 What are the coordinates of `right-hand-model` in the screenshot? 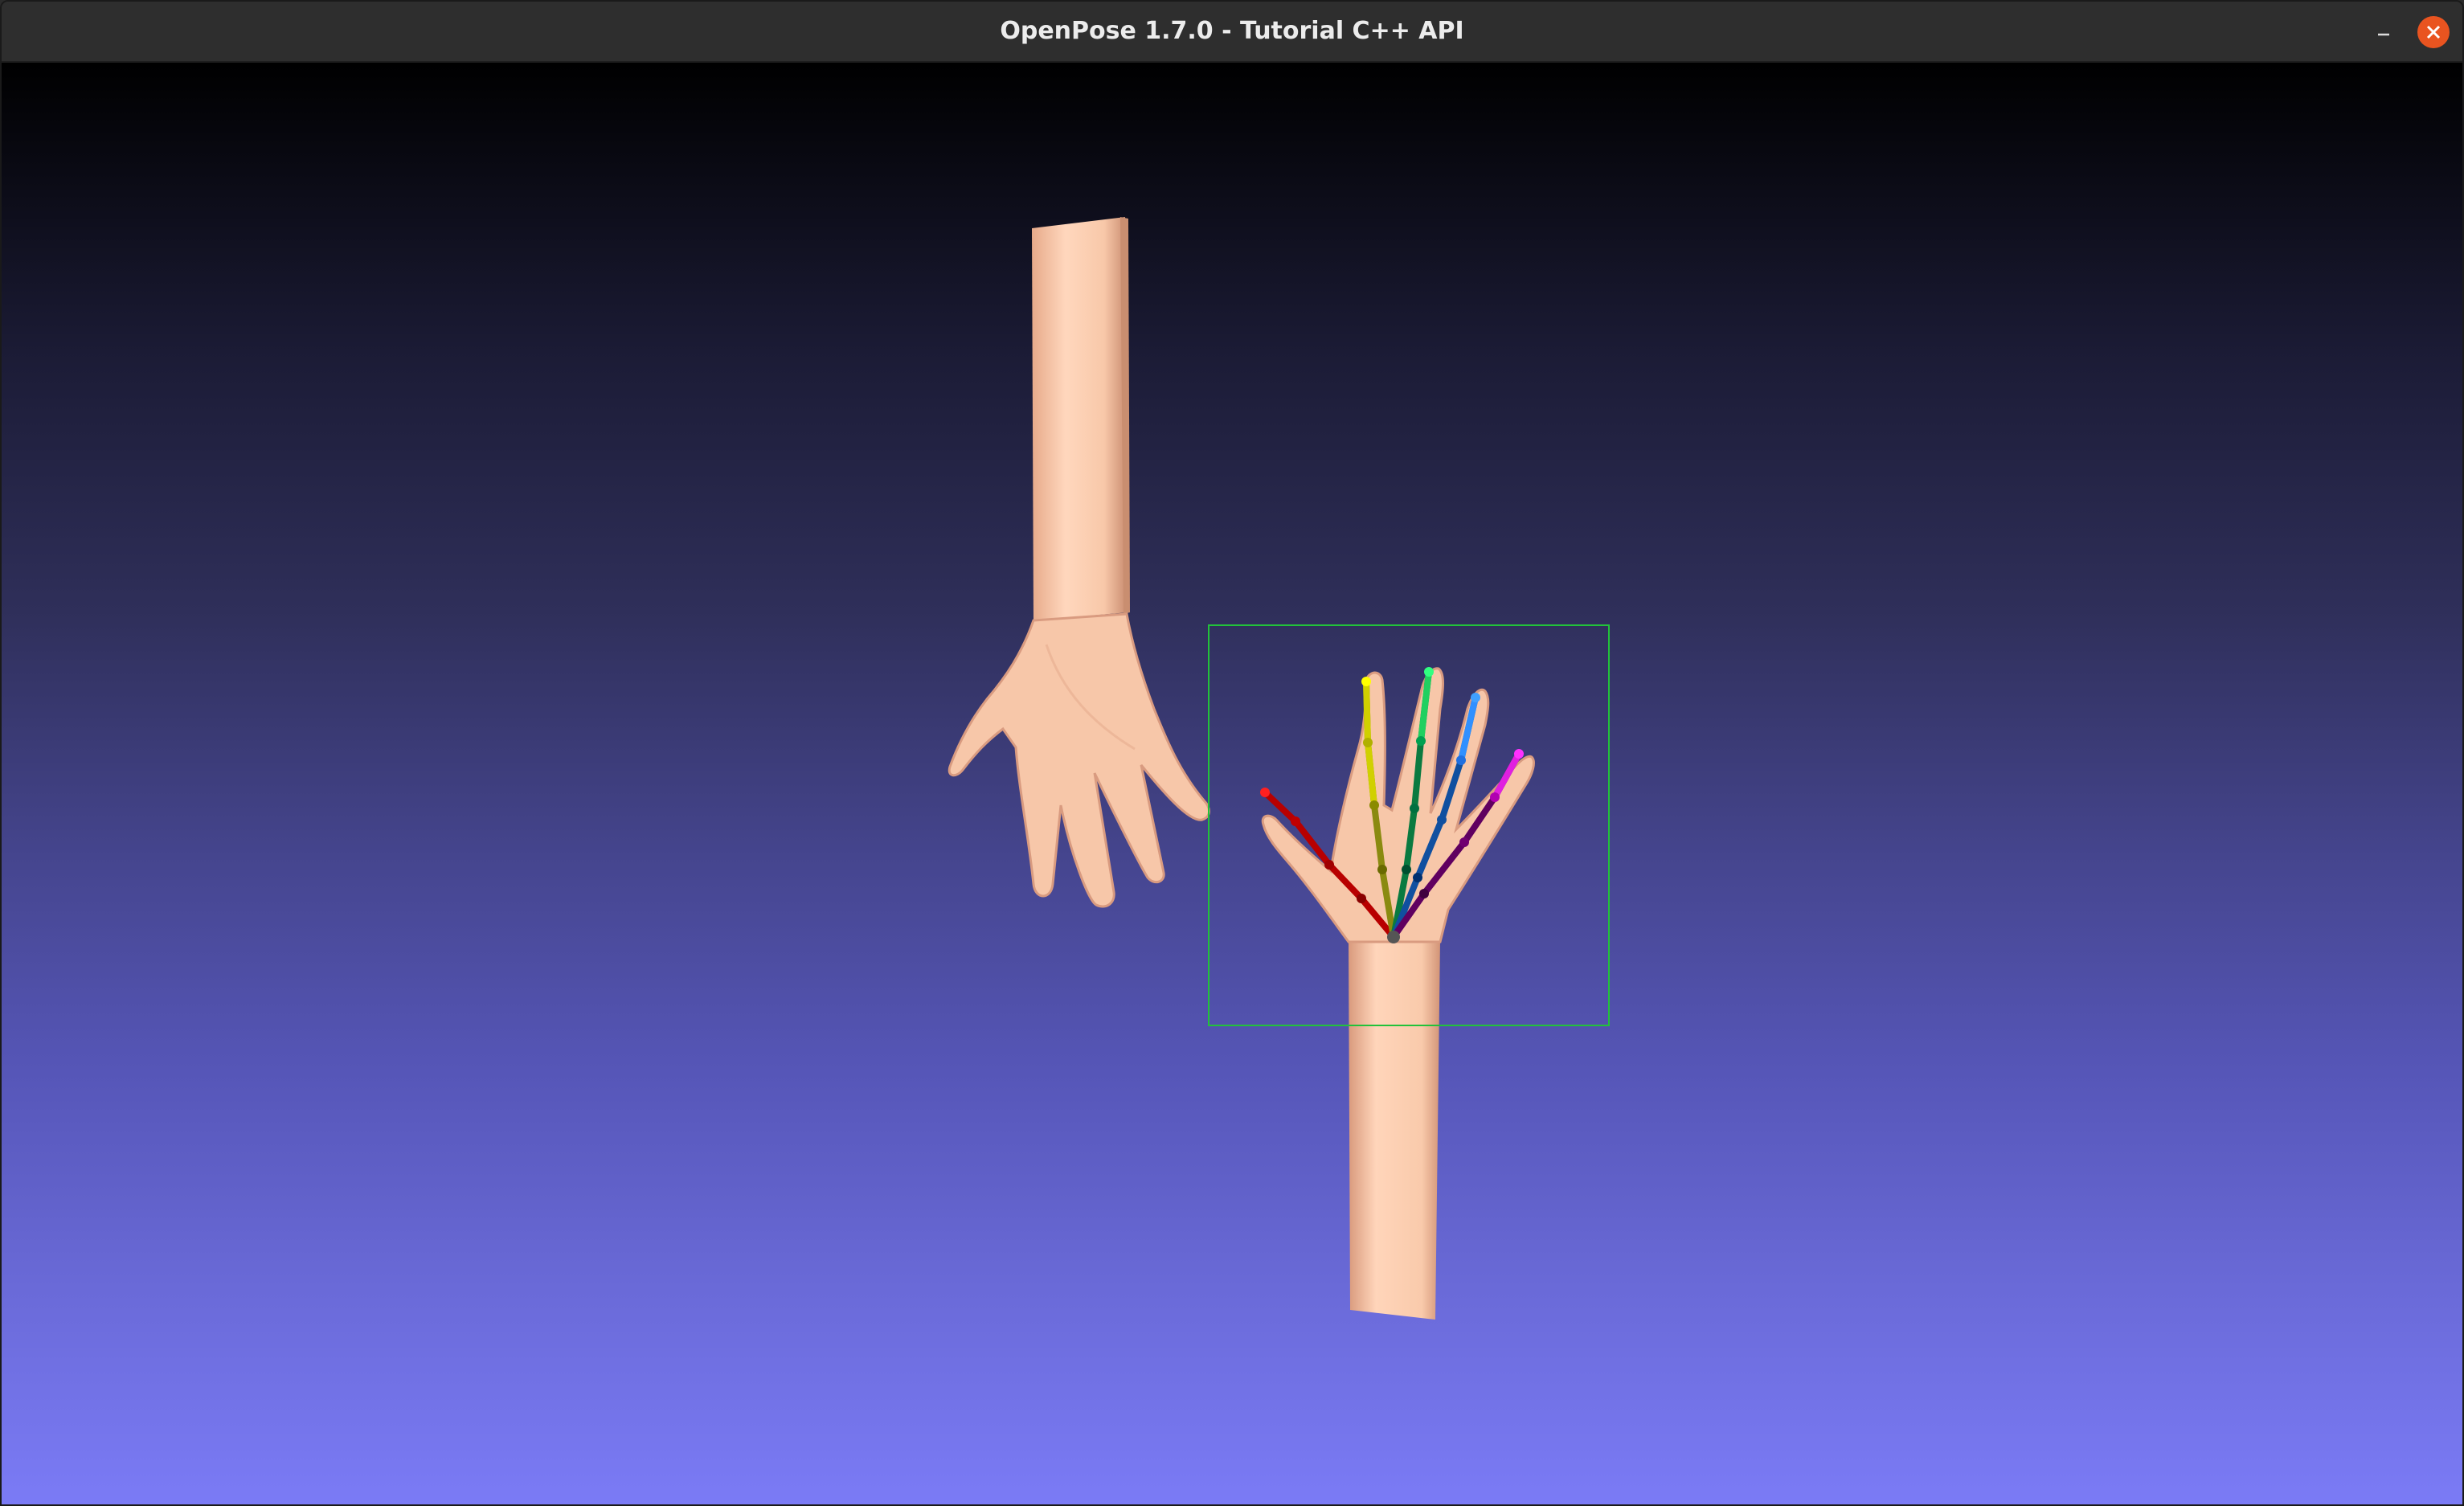 It's located at (1398, 994).